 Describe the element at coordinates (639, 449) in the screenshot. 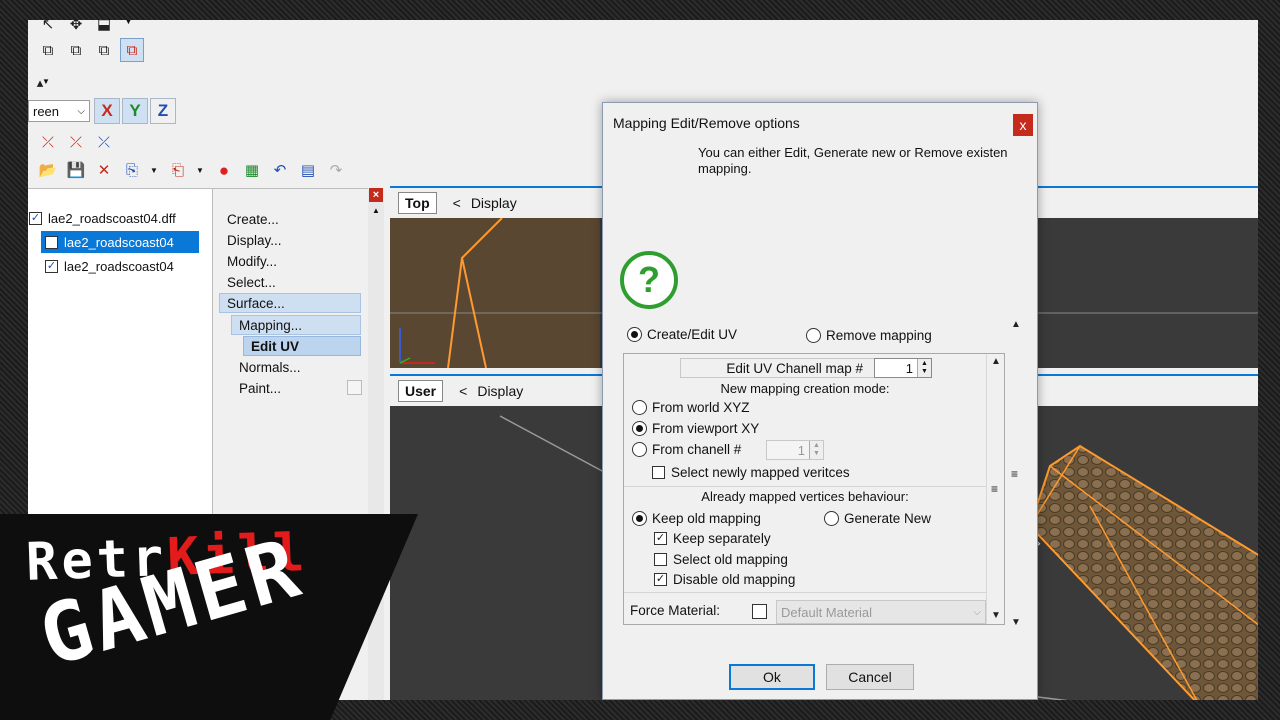

I see `from-channel-radio-dot` at that location.